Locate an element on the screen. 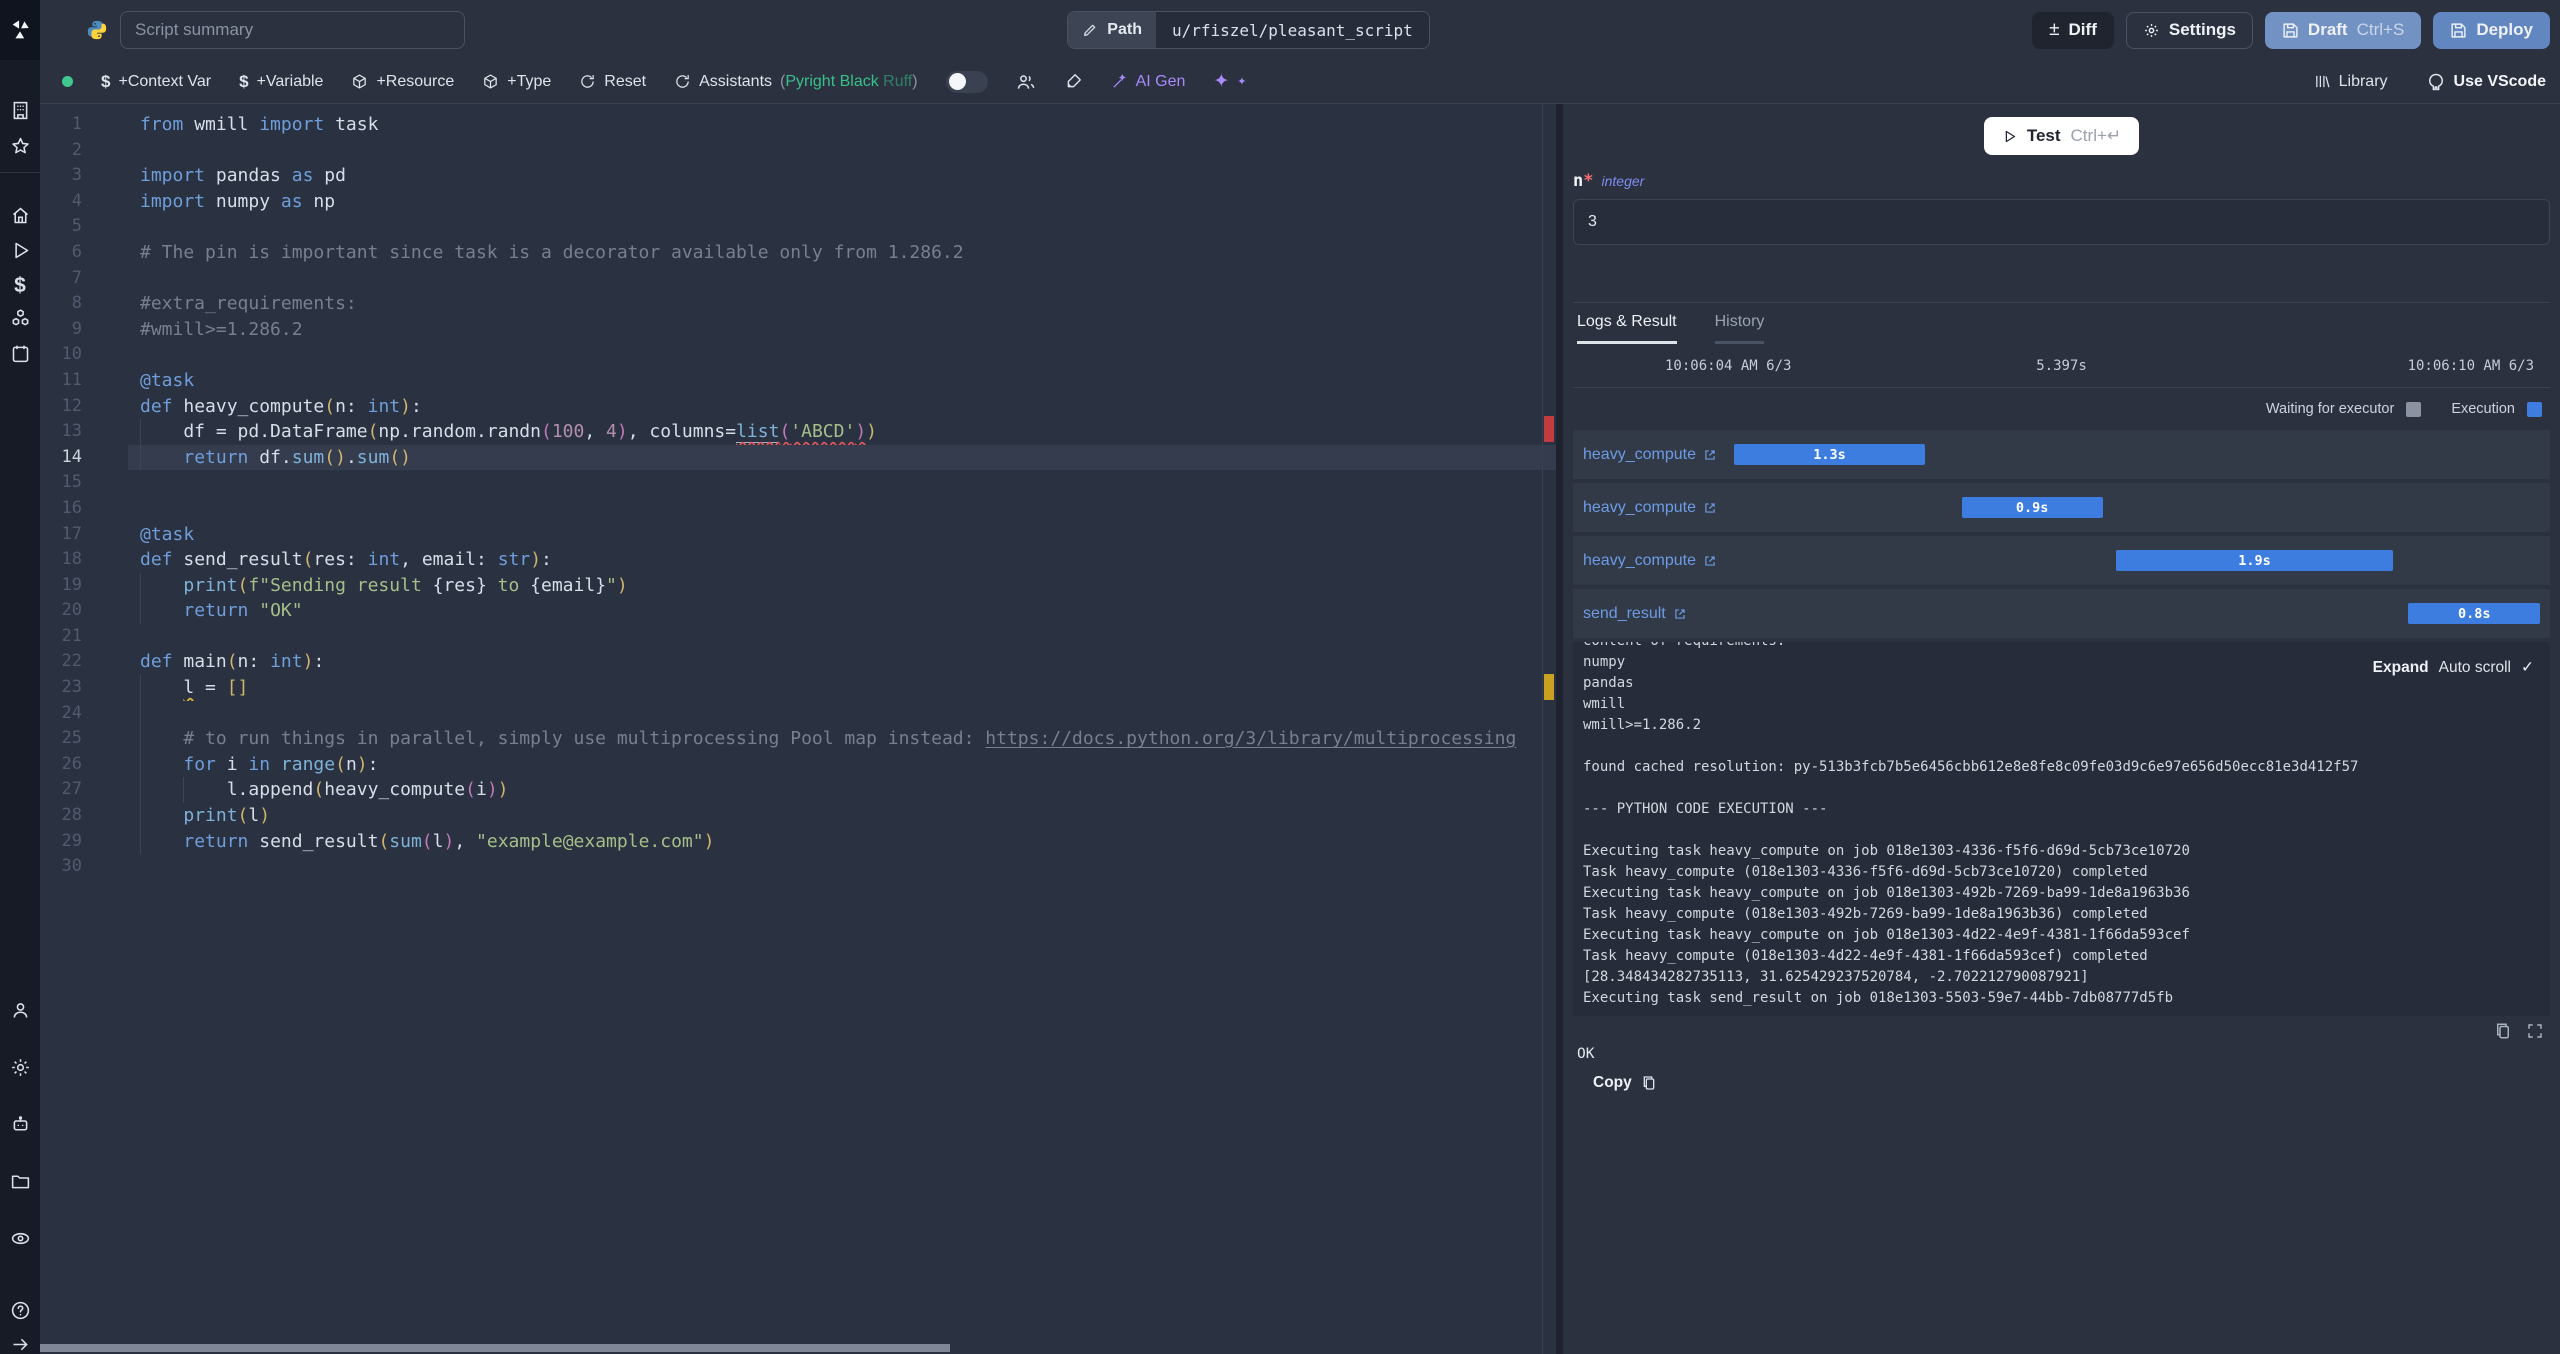 The height and width of the screenshot is (1354, 2560). code-line: 11 @task is located at coordinates (798, 381).